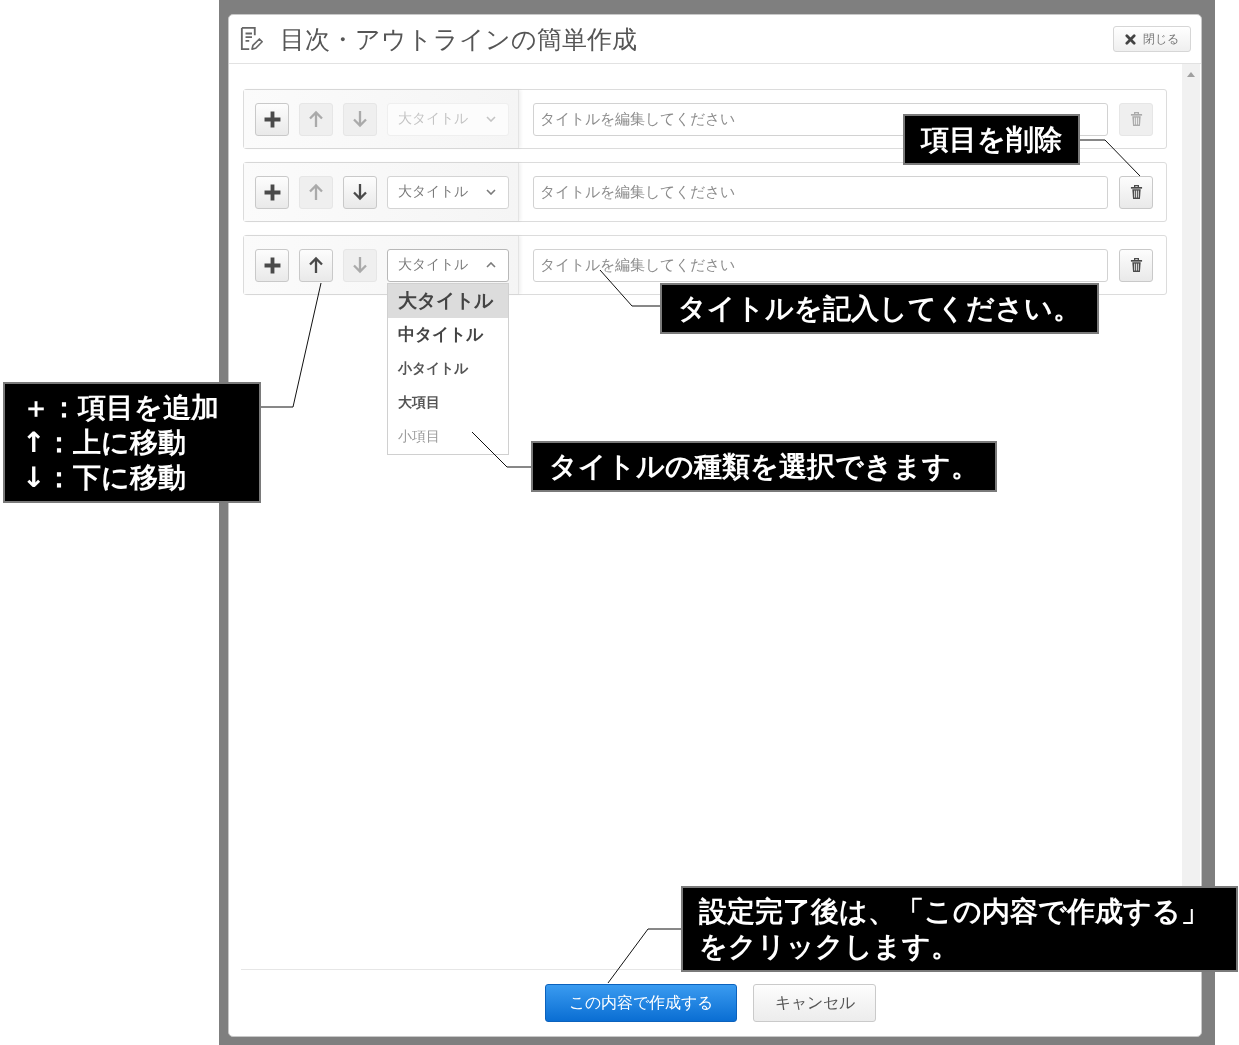  What do you see at coordinates (641, 1003) in the screenshot?
I see `create-button: この内容で作成する` at bounding box center [641, 1003].